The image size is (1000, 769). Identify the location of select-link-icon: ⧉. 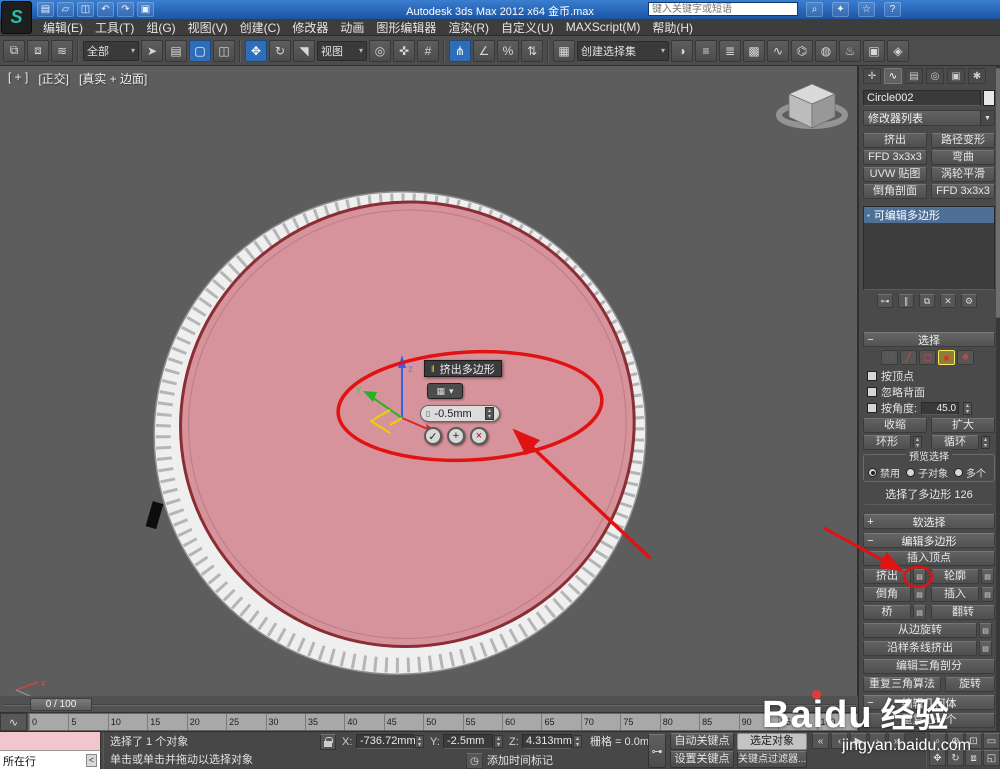
(14, 50).